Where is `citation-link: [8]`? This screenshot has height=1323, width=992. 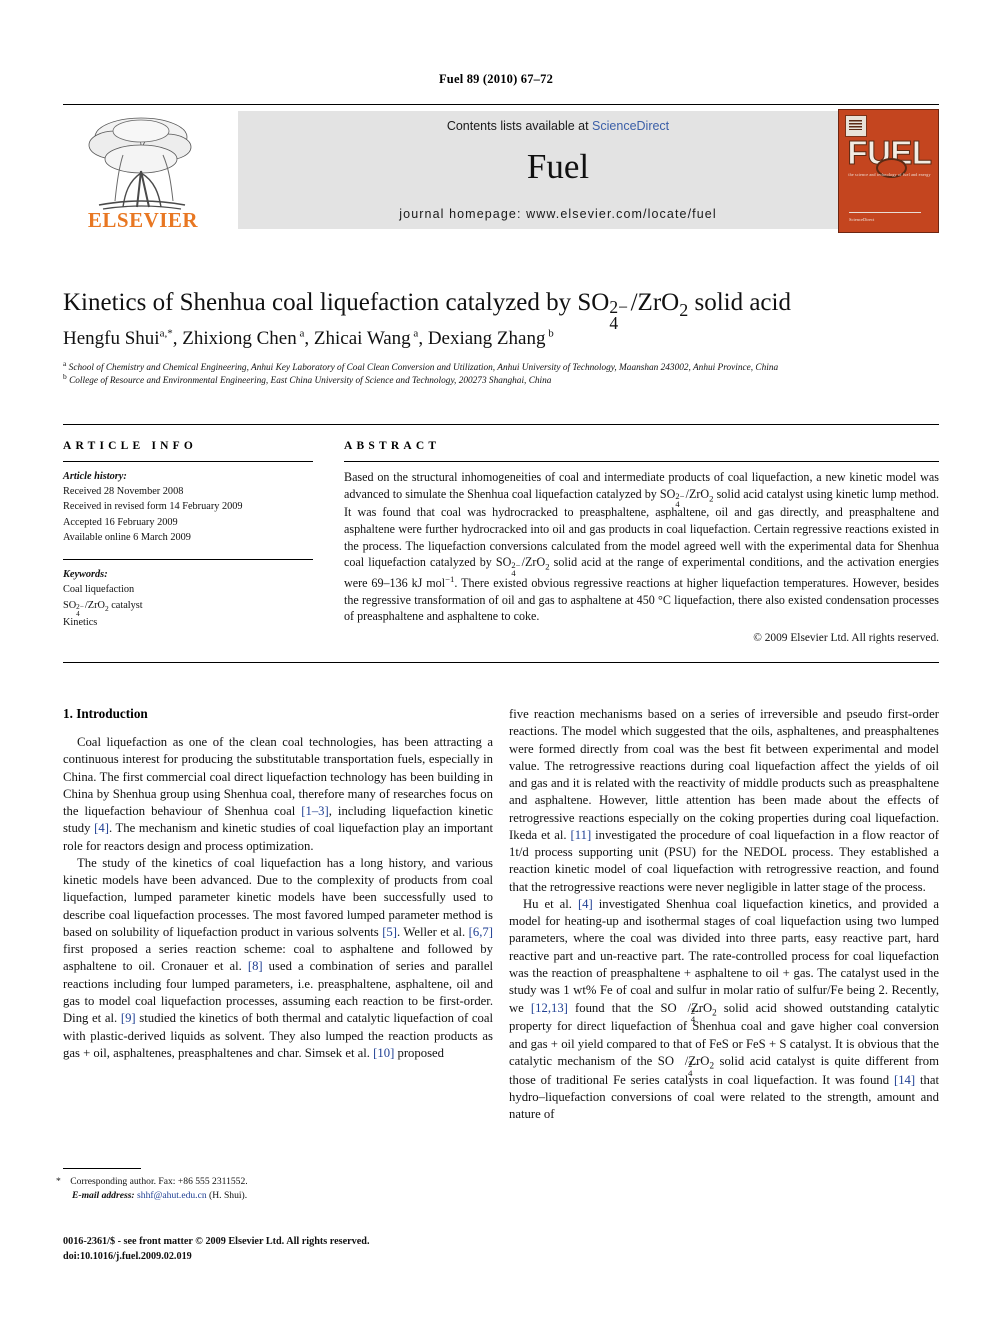 citation-link: [8] is located at coordinates (255, 966).